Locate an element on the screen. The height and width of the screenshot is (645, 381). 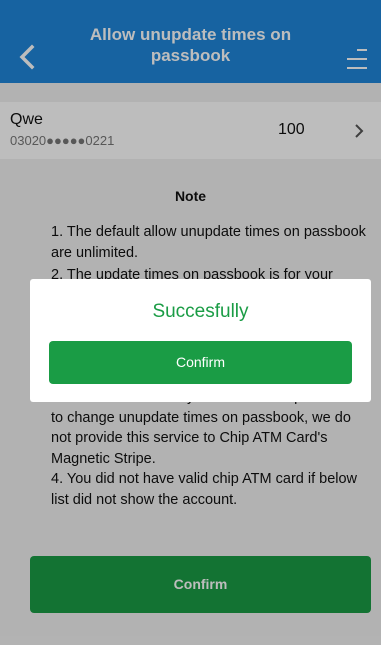
dialog-confirm-button: Confirm is located at coordinates (200, 362).